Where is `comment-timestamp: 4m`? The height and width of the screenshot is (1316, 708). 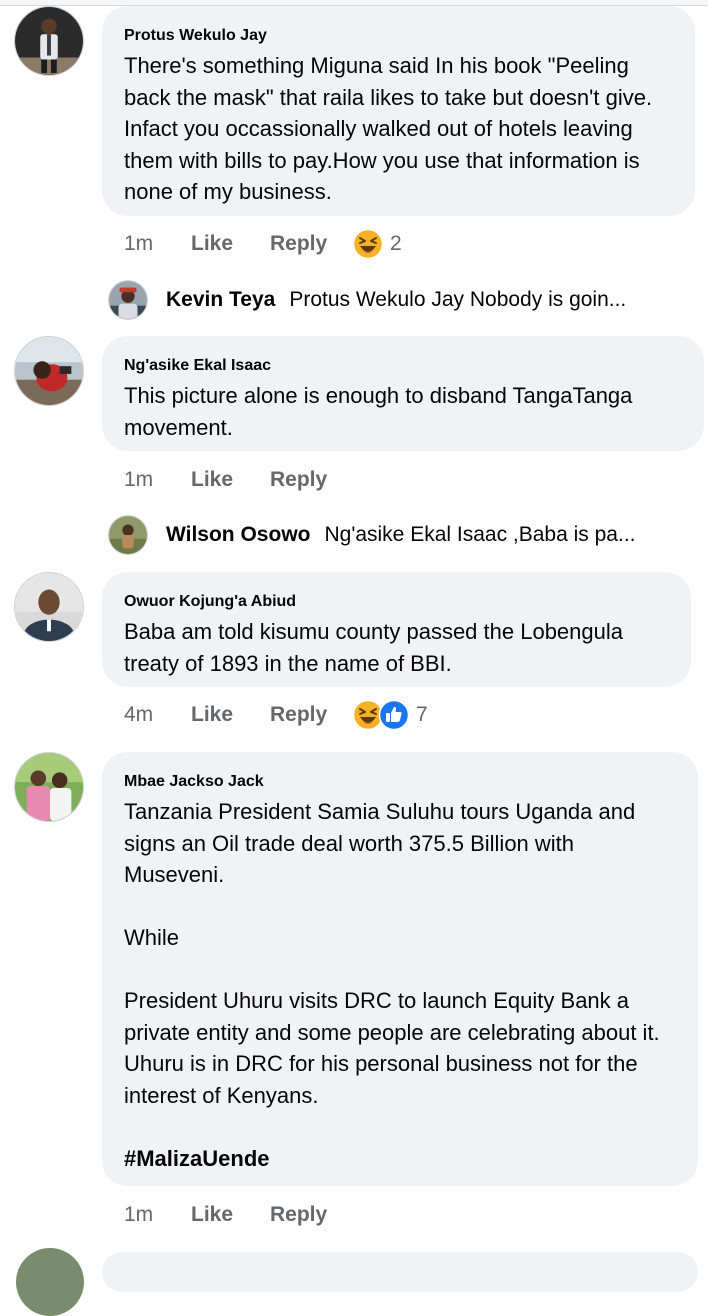
comment-timestamp: 4m is located at coordinates (157, 715).